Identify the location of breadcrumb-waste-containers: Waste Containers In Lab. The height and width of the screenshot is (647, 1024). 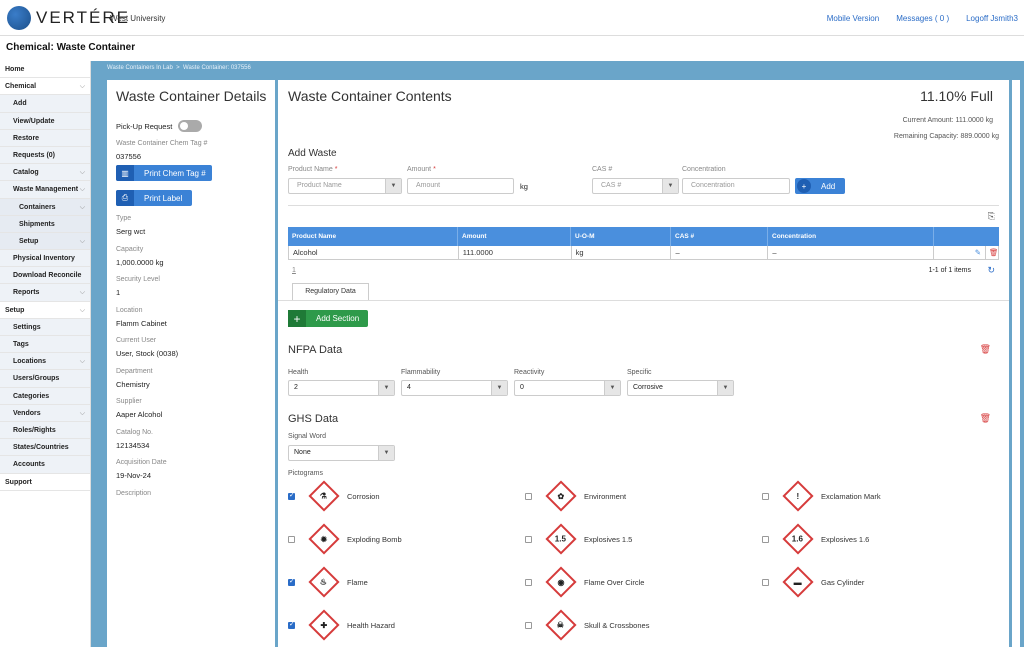
(140, 68).